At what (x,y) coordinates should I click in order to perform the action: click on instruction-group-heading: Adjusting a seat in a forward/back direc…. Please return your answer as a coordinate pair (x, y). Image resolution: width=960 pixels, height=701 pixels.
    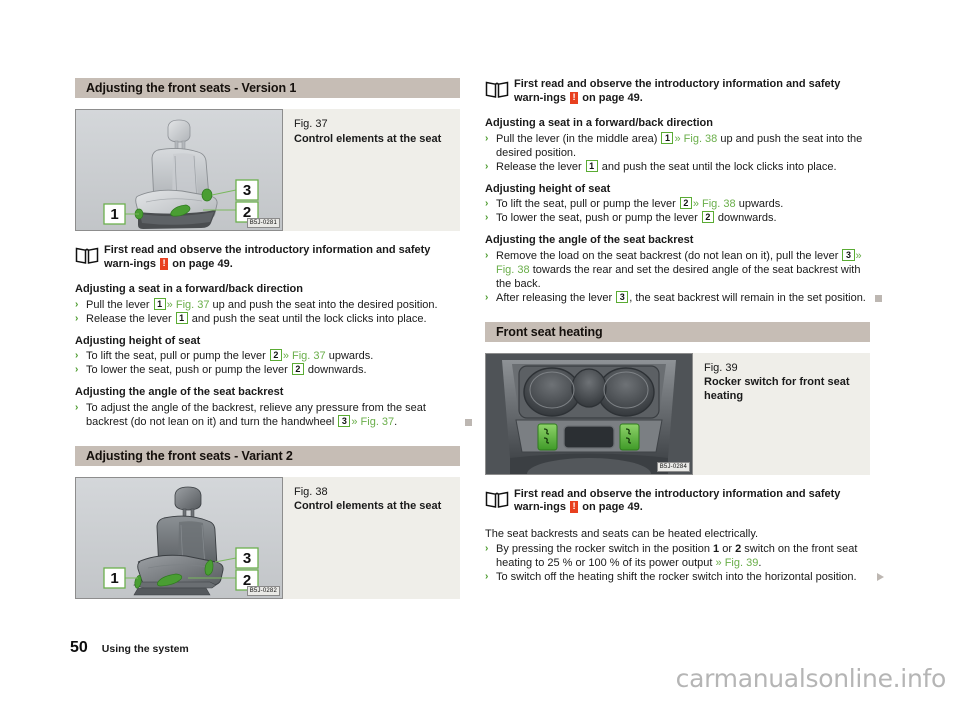
    Looking at the image, I should click on (599, 123).